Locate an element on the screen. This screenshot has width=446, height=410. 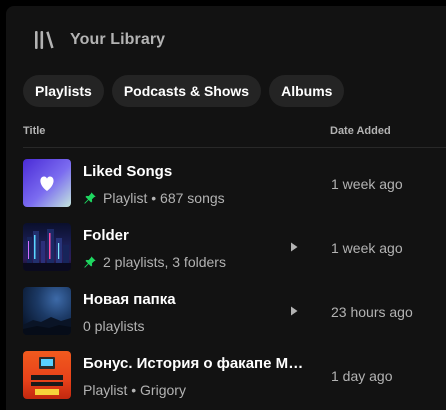
library-header: Your Library is located at coordinates (98, 40).